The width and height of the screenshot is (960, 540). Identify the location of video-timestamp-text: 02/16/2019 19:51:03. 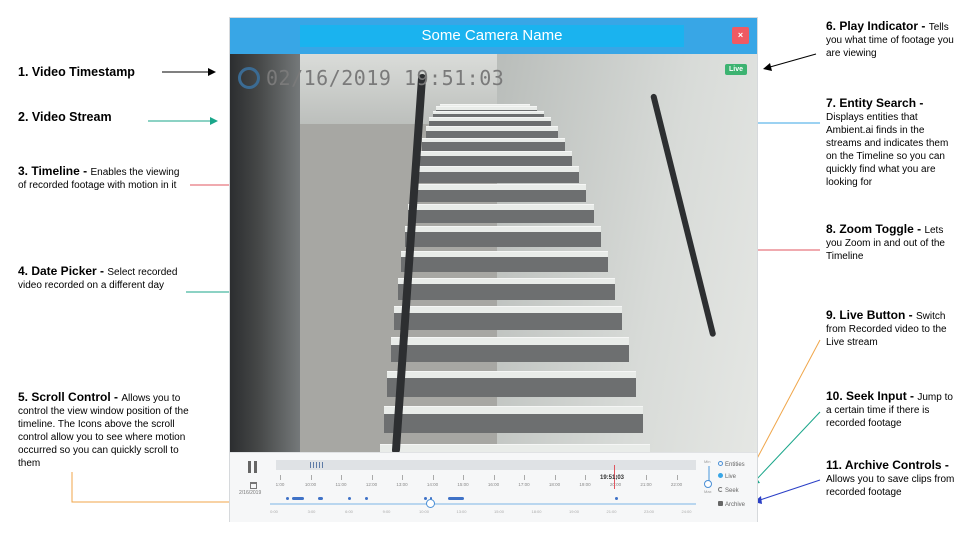
(385, 78).